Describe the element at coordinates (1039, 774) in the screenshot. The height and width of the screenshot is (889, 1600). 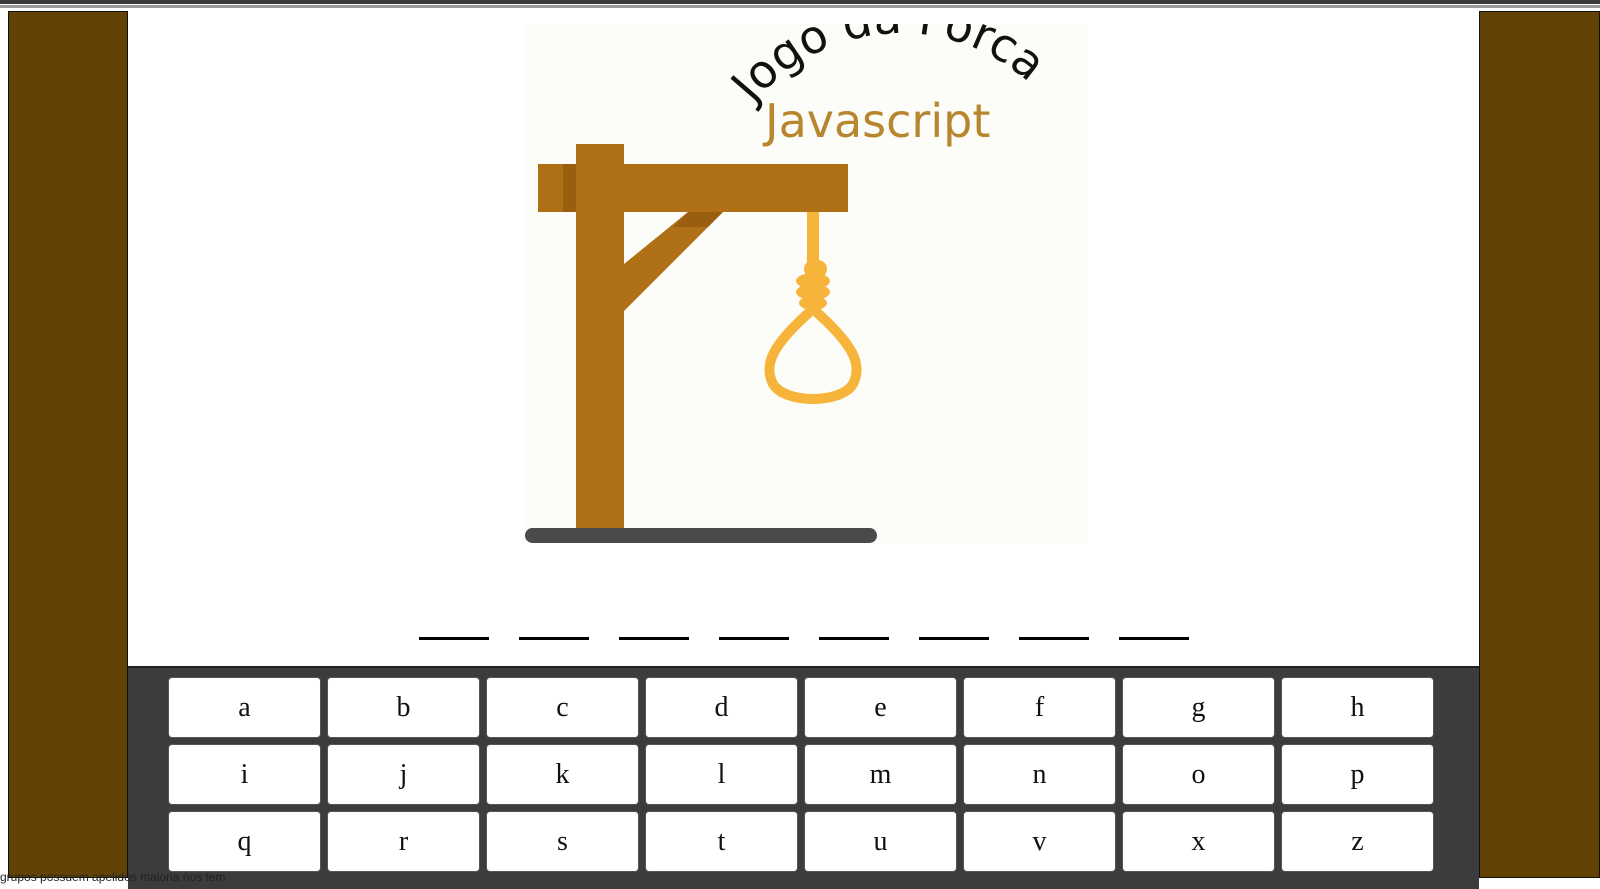
I see `key-n: n` at that location.